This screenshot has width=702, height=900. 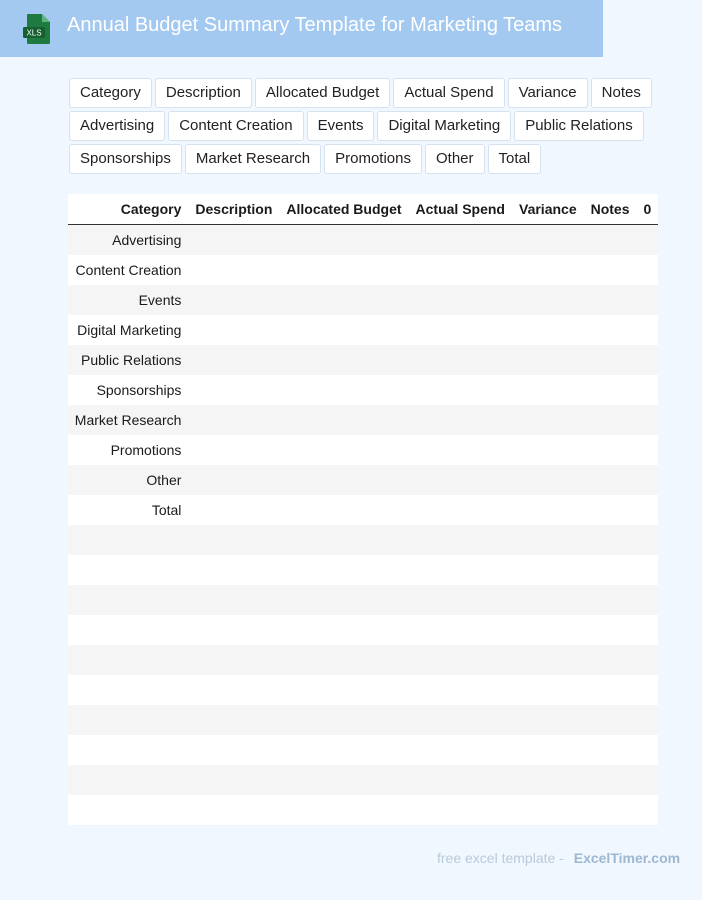 I want to click on category-cell: Sponsorships, so click(x=128, y=390).